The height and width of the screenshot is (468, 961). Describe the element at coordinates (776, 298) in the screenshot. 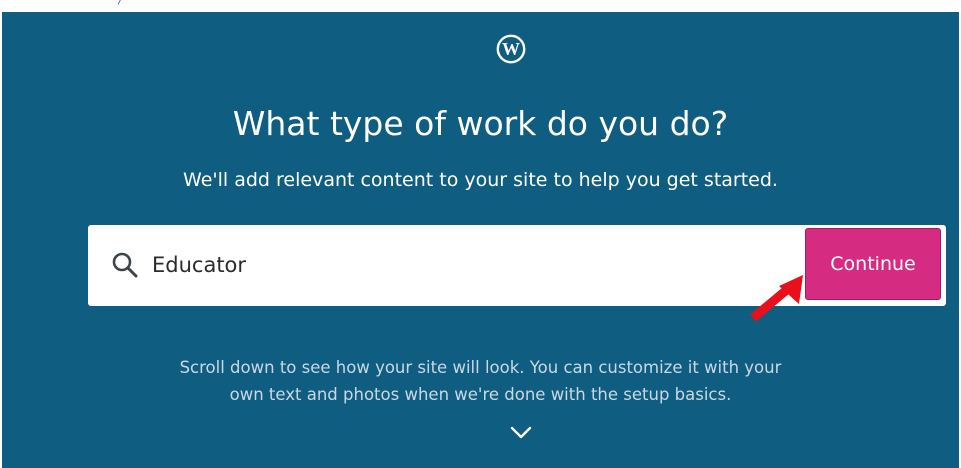

I see `annotation-arrow-icon` at that location.